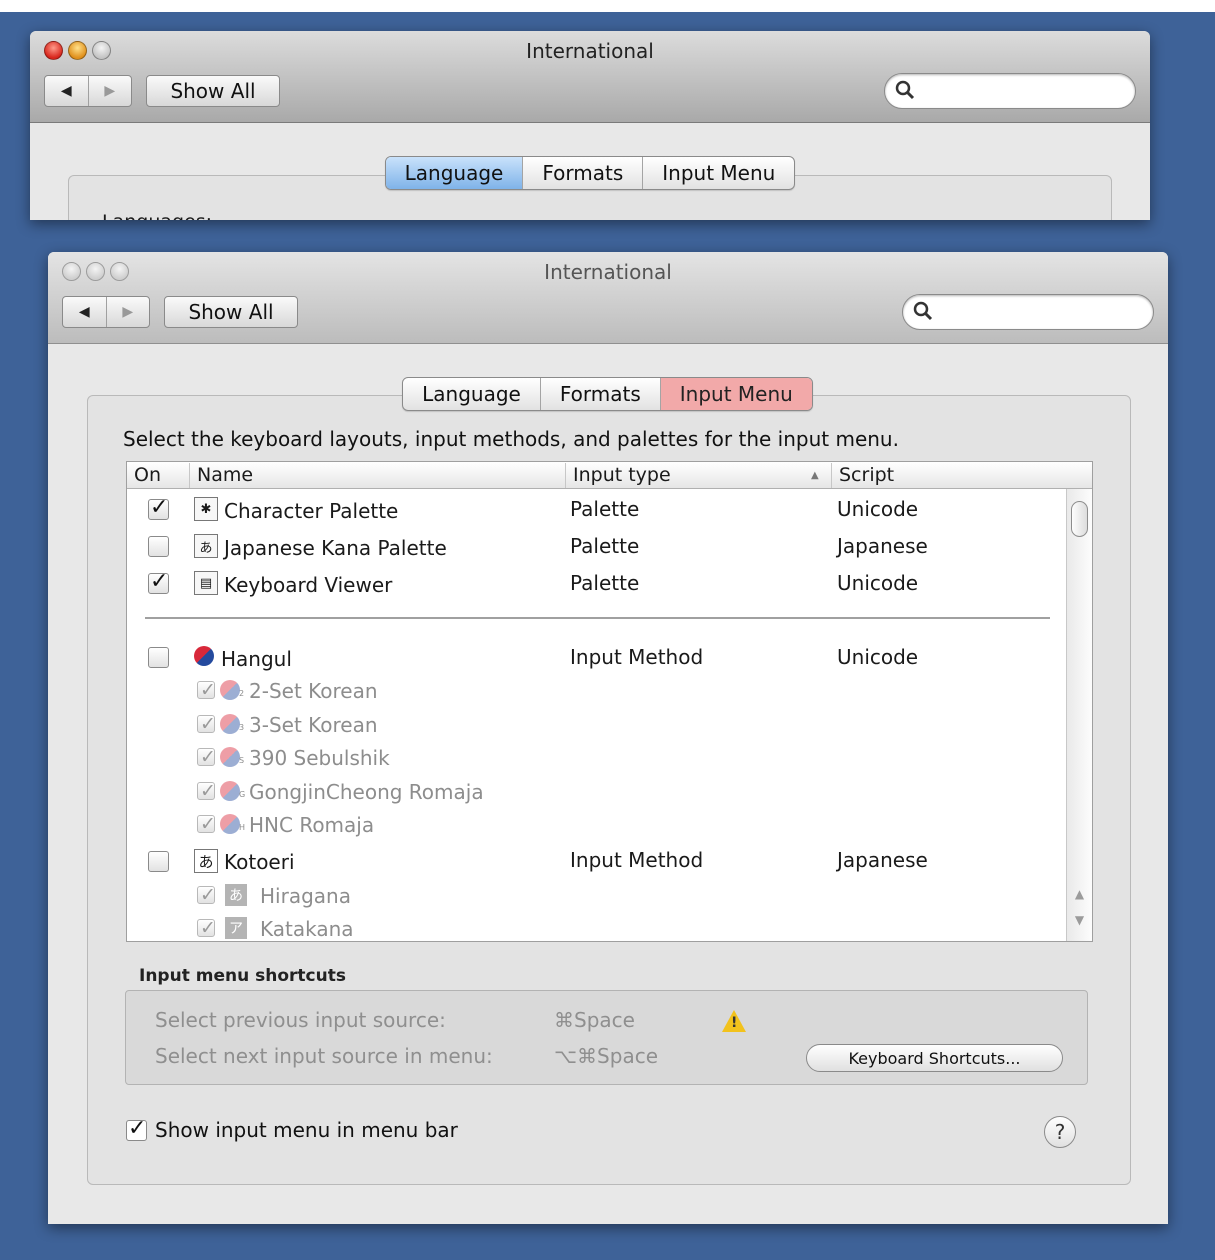  Describe the element at coordinates (597, 792) in the screenshot. I see `table-row: G GongjinCheong Romaja` at that location.